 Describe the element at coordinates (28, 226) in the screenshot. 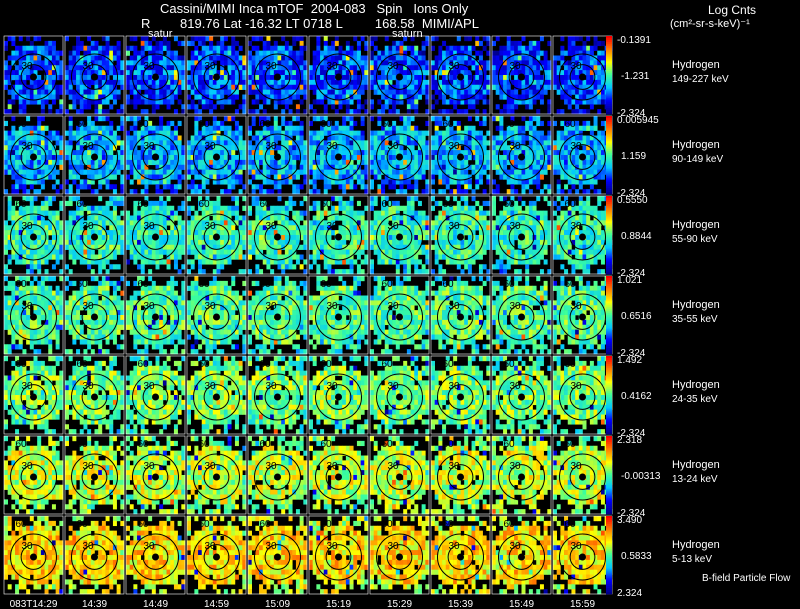

I see `ring-label: 30` at that location.